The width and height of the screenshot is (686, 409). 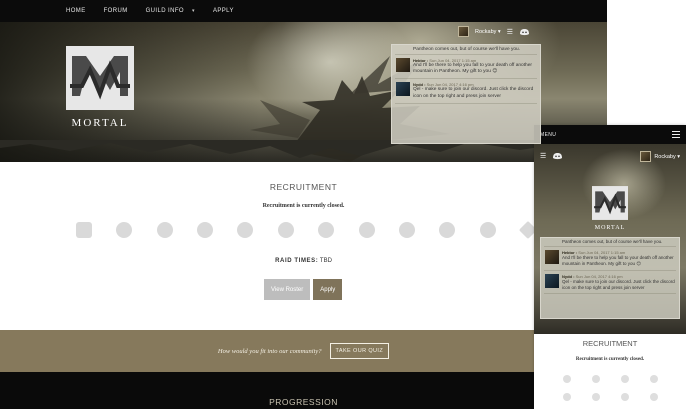 I want to click on class-icon-row, so click(x=307, y=230).